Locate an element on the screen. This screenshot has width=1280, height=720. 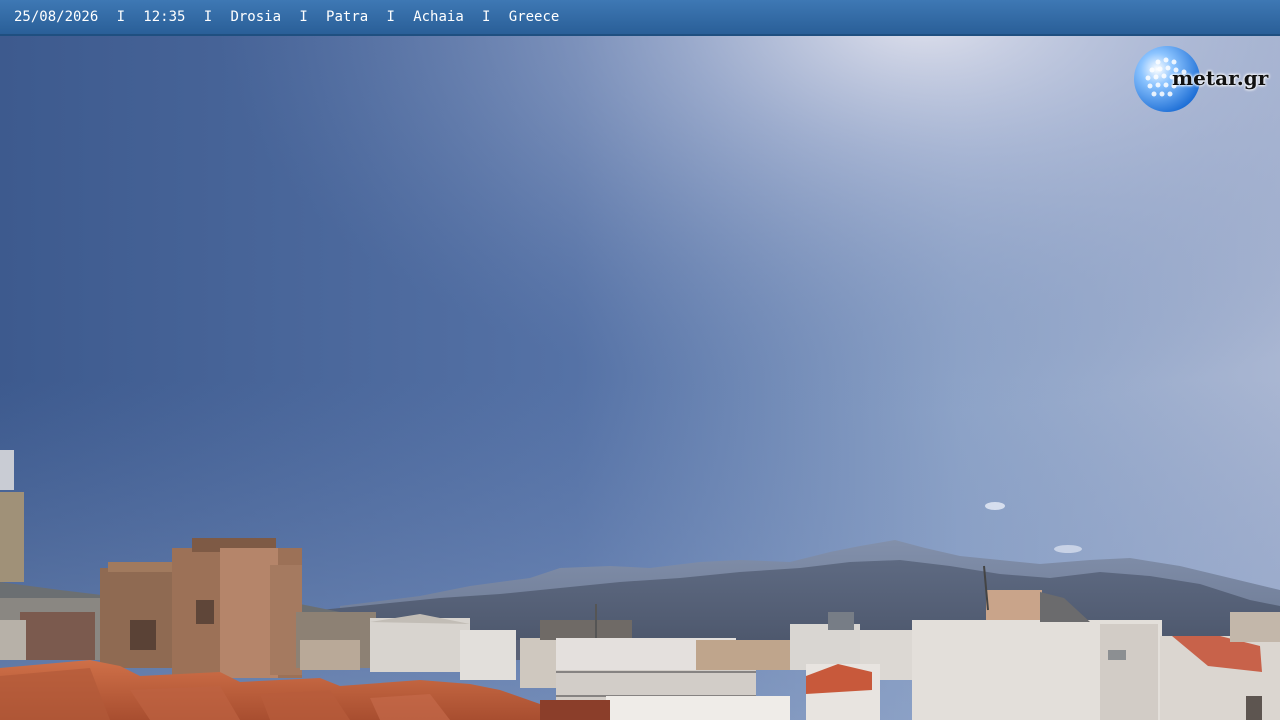
time-label: 12:35 is located at coordinates (164, 17).